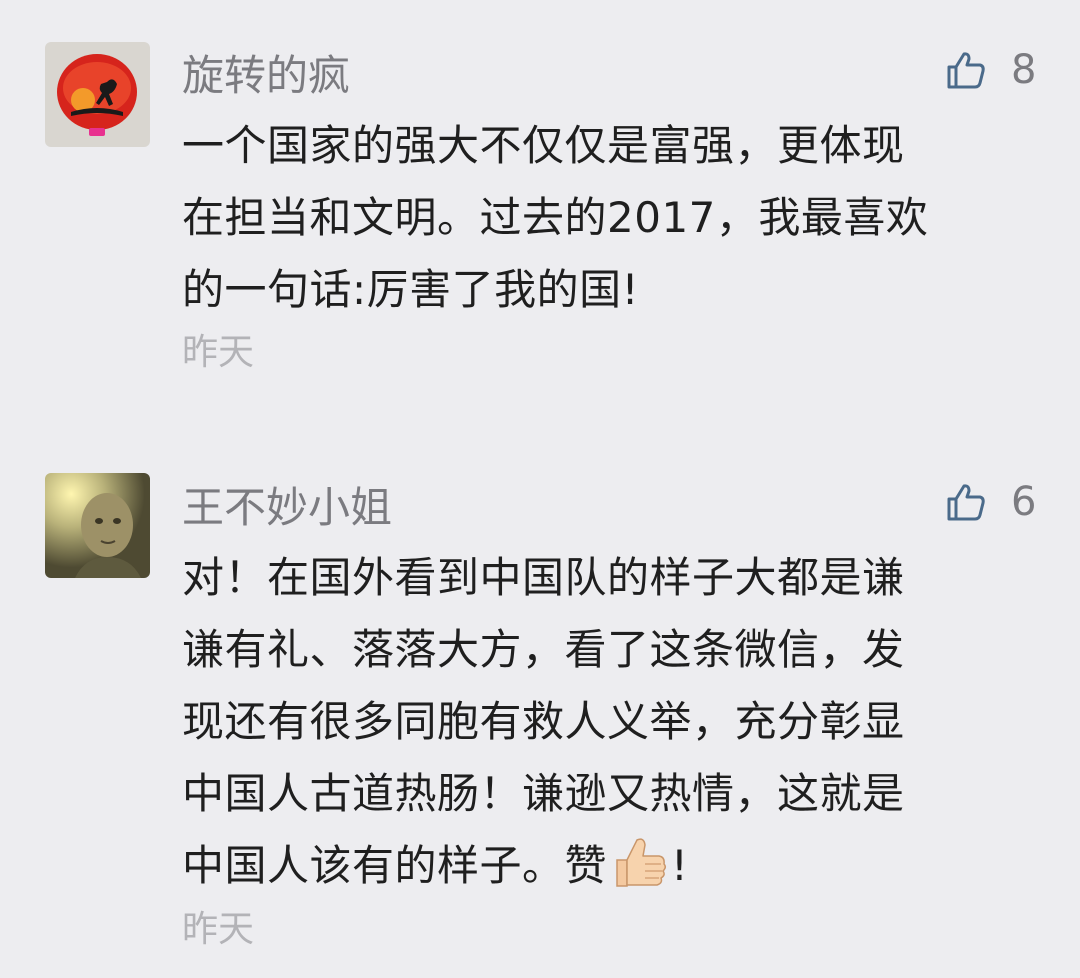 The height and width of the screenshot is (978, 1080). What do you see at coordinates (218, 929) in the screenshot?
I see `comment-time: 昨天` at bounding box center [218, 929].